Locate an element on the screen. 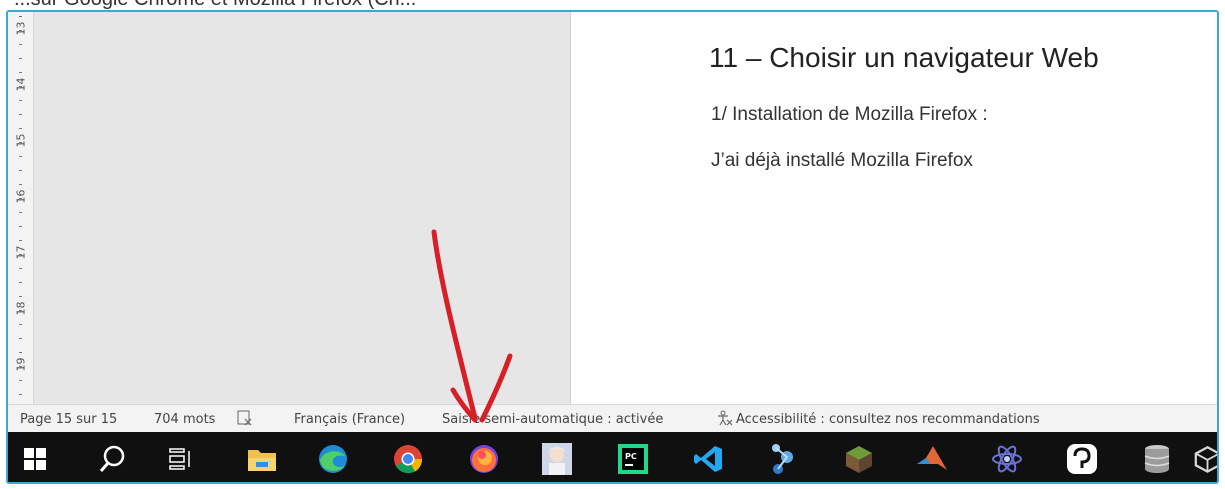 The image size is (1225, 489). ruler-number-13: 13 is located at coordinates (21, 28).